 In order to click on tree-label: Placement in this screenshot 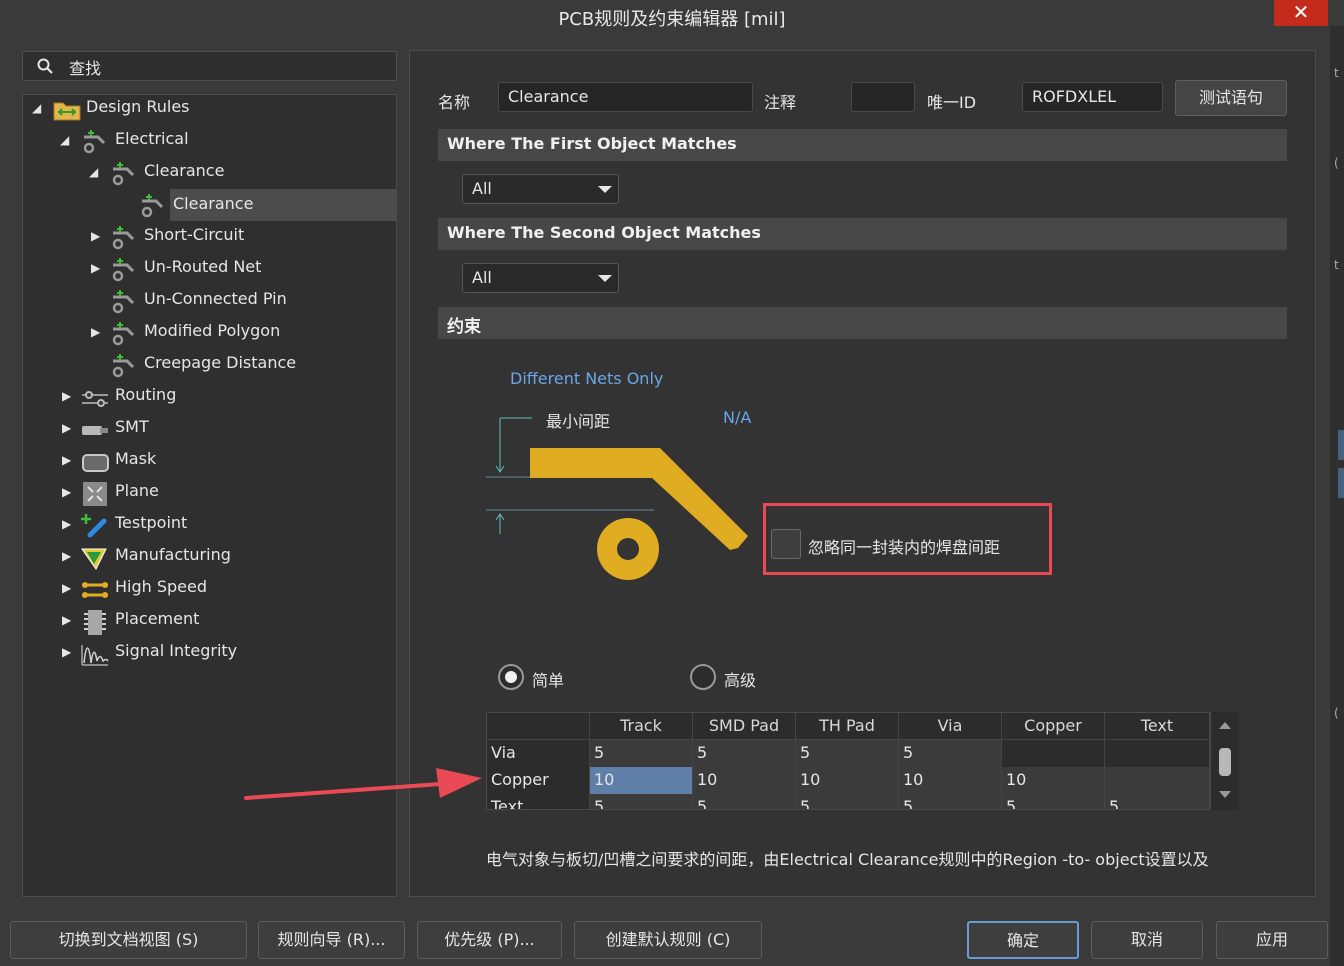, I will do `click(157, 618)`.